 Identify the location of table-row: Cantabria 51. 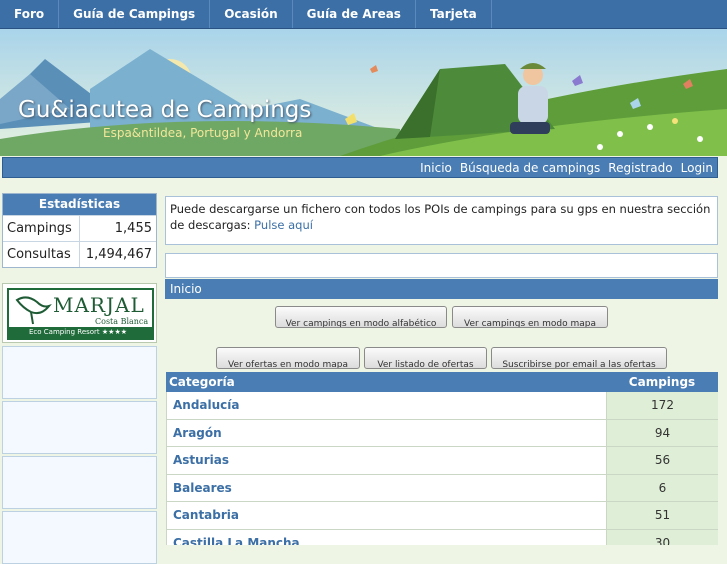
(442, 516).